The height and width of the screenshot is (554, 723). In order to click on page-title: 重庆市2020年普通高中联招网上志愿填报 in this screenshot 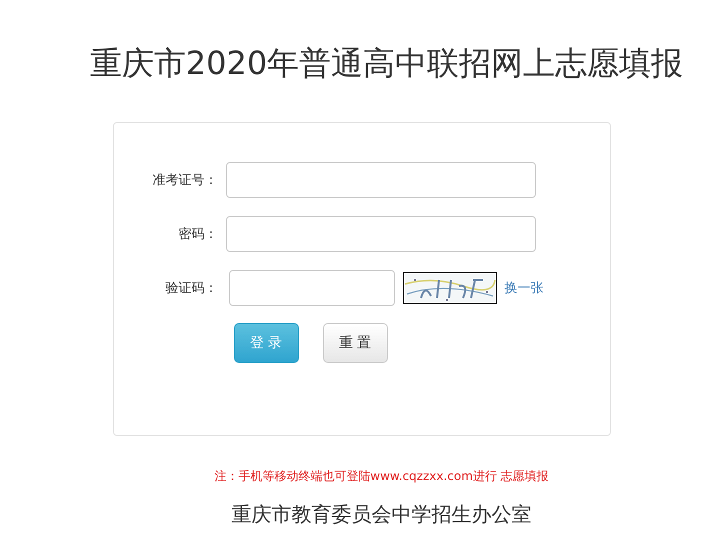, I will do `click(387, 63)`.